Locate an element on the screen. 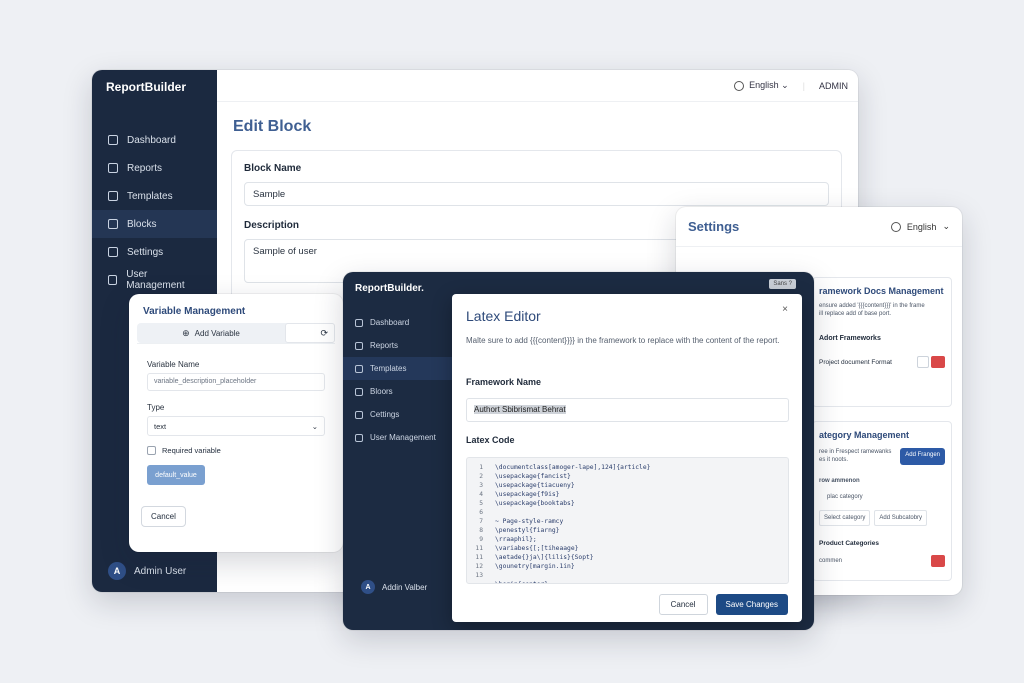 The height and width of the screenshot is (683, 1024). refresh-icon: ⟳ is located at coordinates (310, 333).